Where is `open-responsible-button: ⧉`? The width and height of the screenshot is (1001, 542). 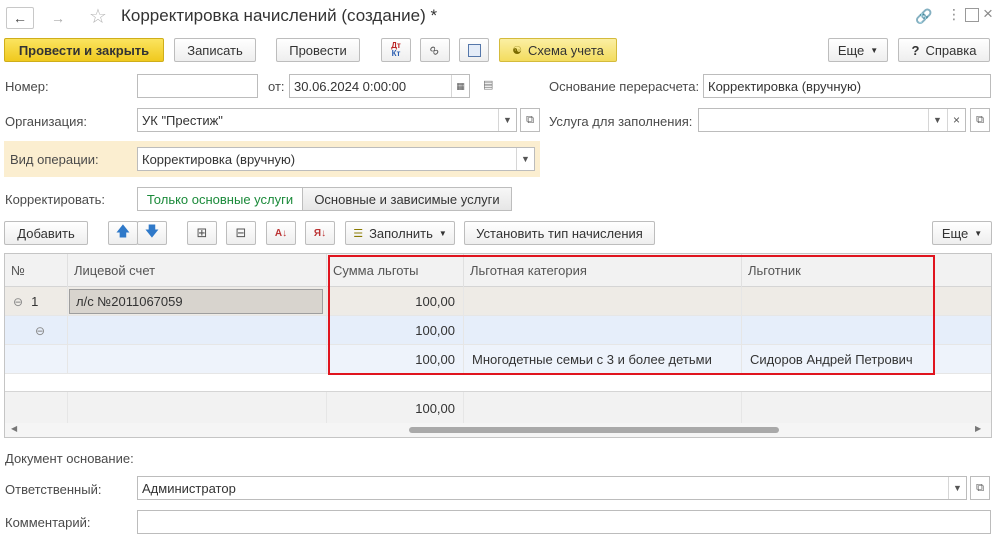
open-responsible-button: ⧉ is located at coordinates (980, 488).